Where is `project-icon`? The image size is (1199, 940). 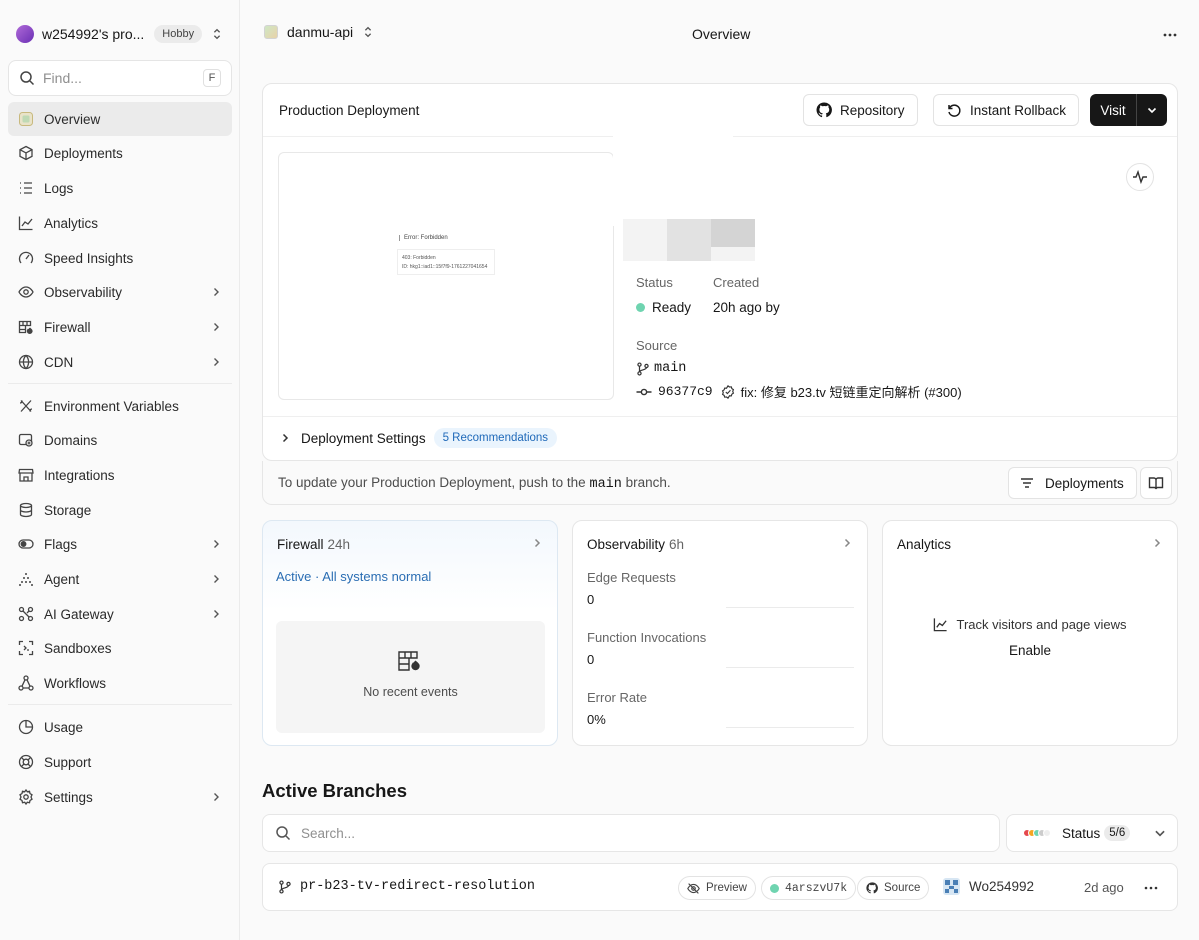
project-icon is located at coordinates (271, 32).